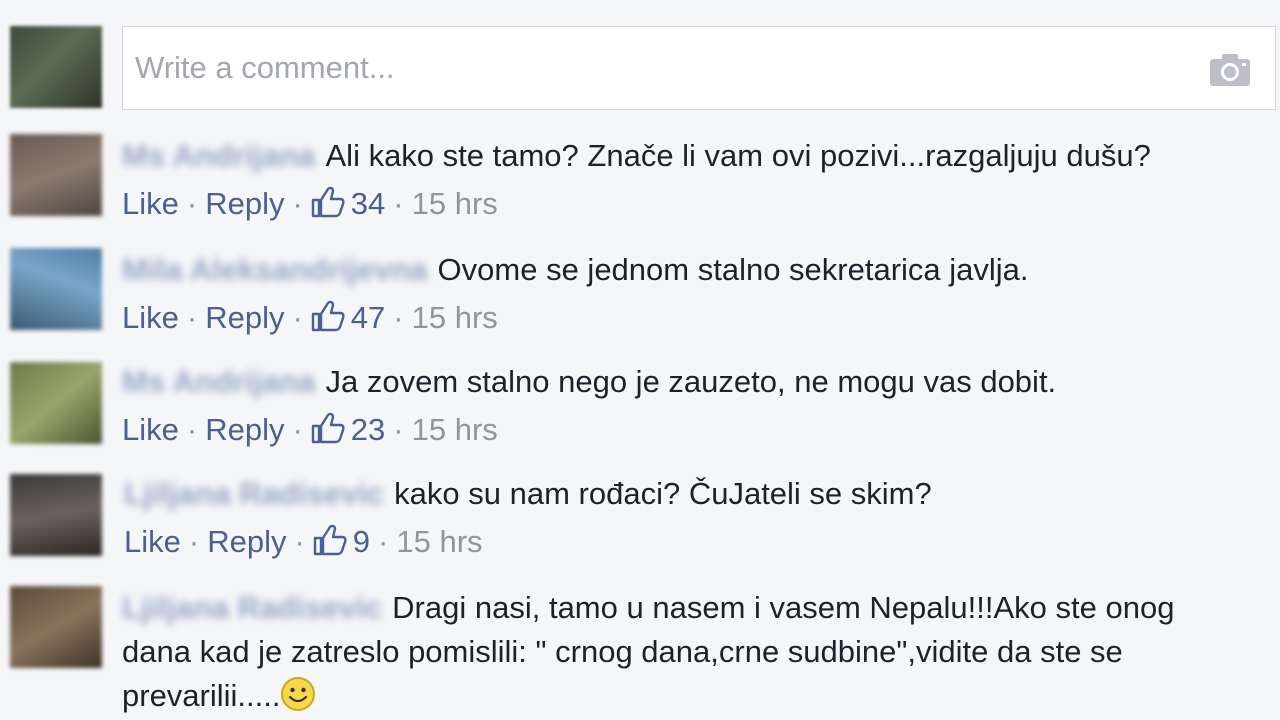 The height and width of the screenshot is (720, 1280). What do you see at coordinates (275, 270) in the screenshot?
I see `comment-author: Mila Aleksandrijevna` at bounding box center [275, 270].